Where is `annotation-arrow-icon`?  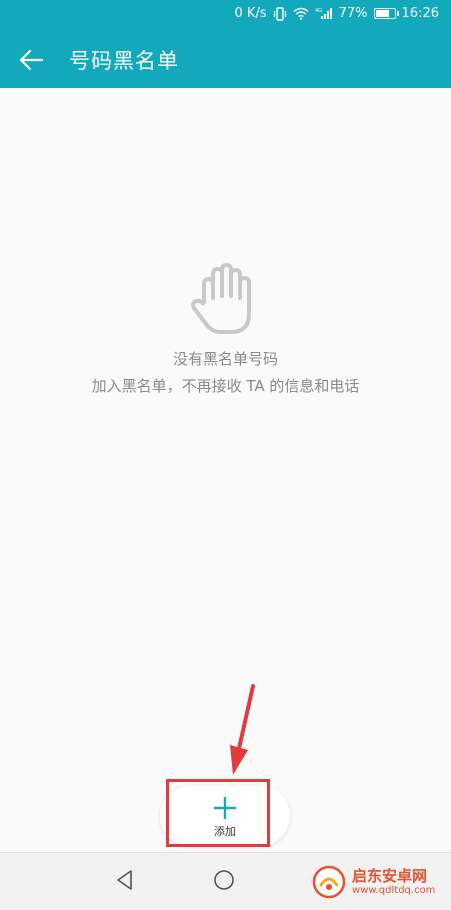 annotation-arrow-icon is located at coordinates (242, 729).